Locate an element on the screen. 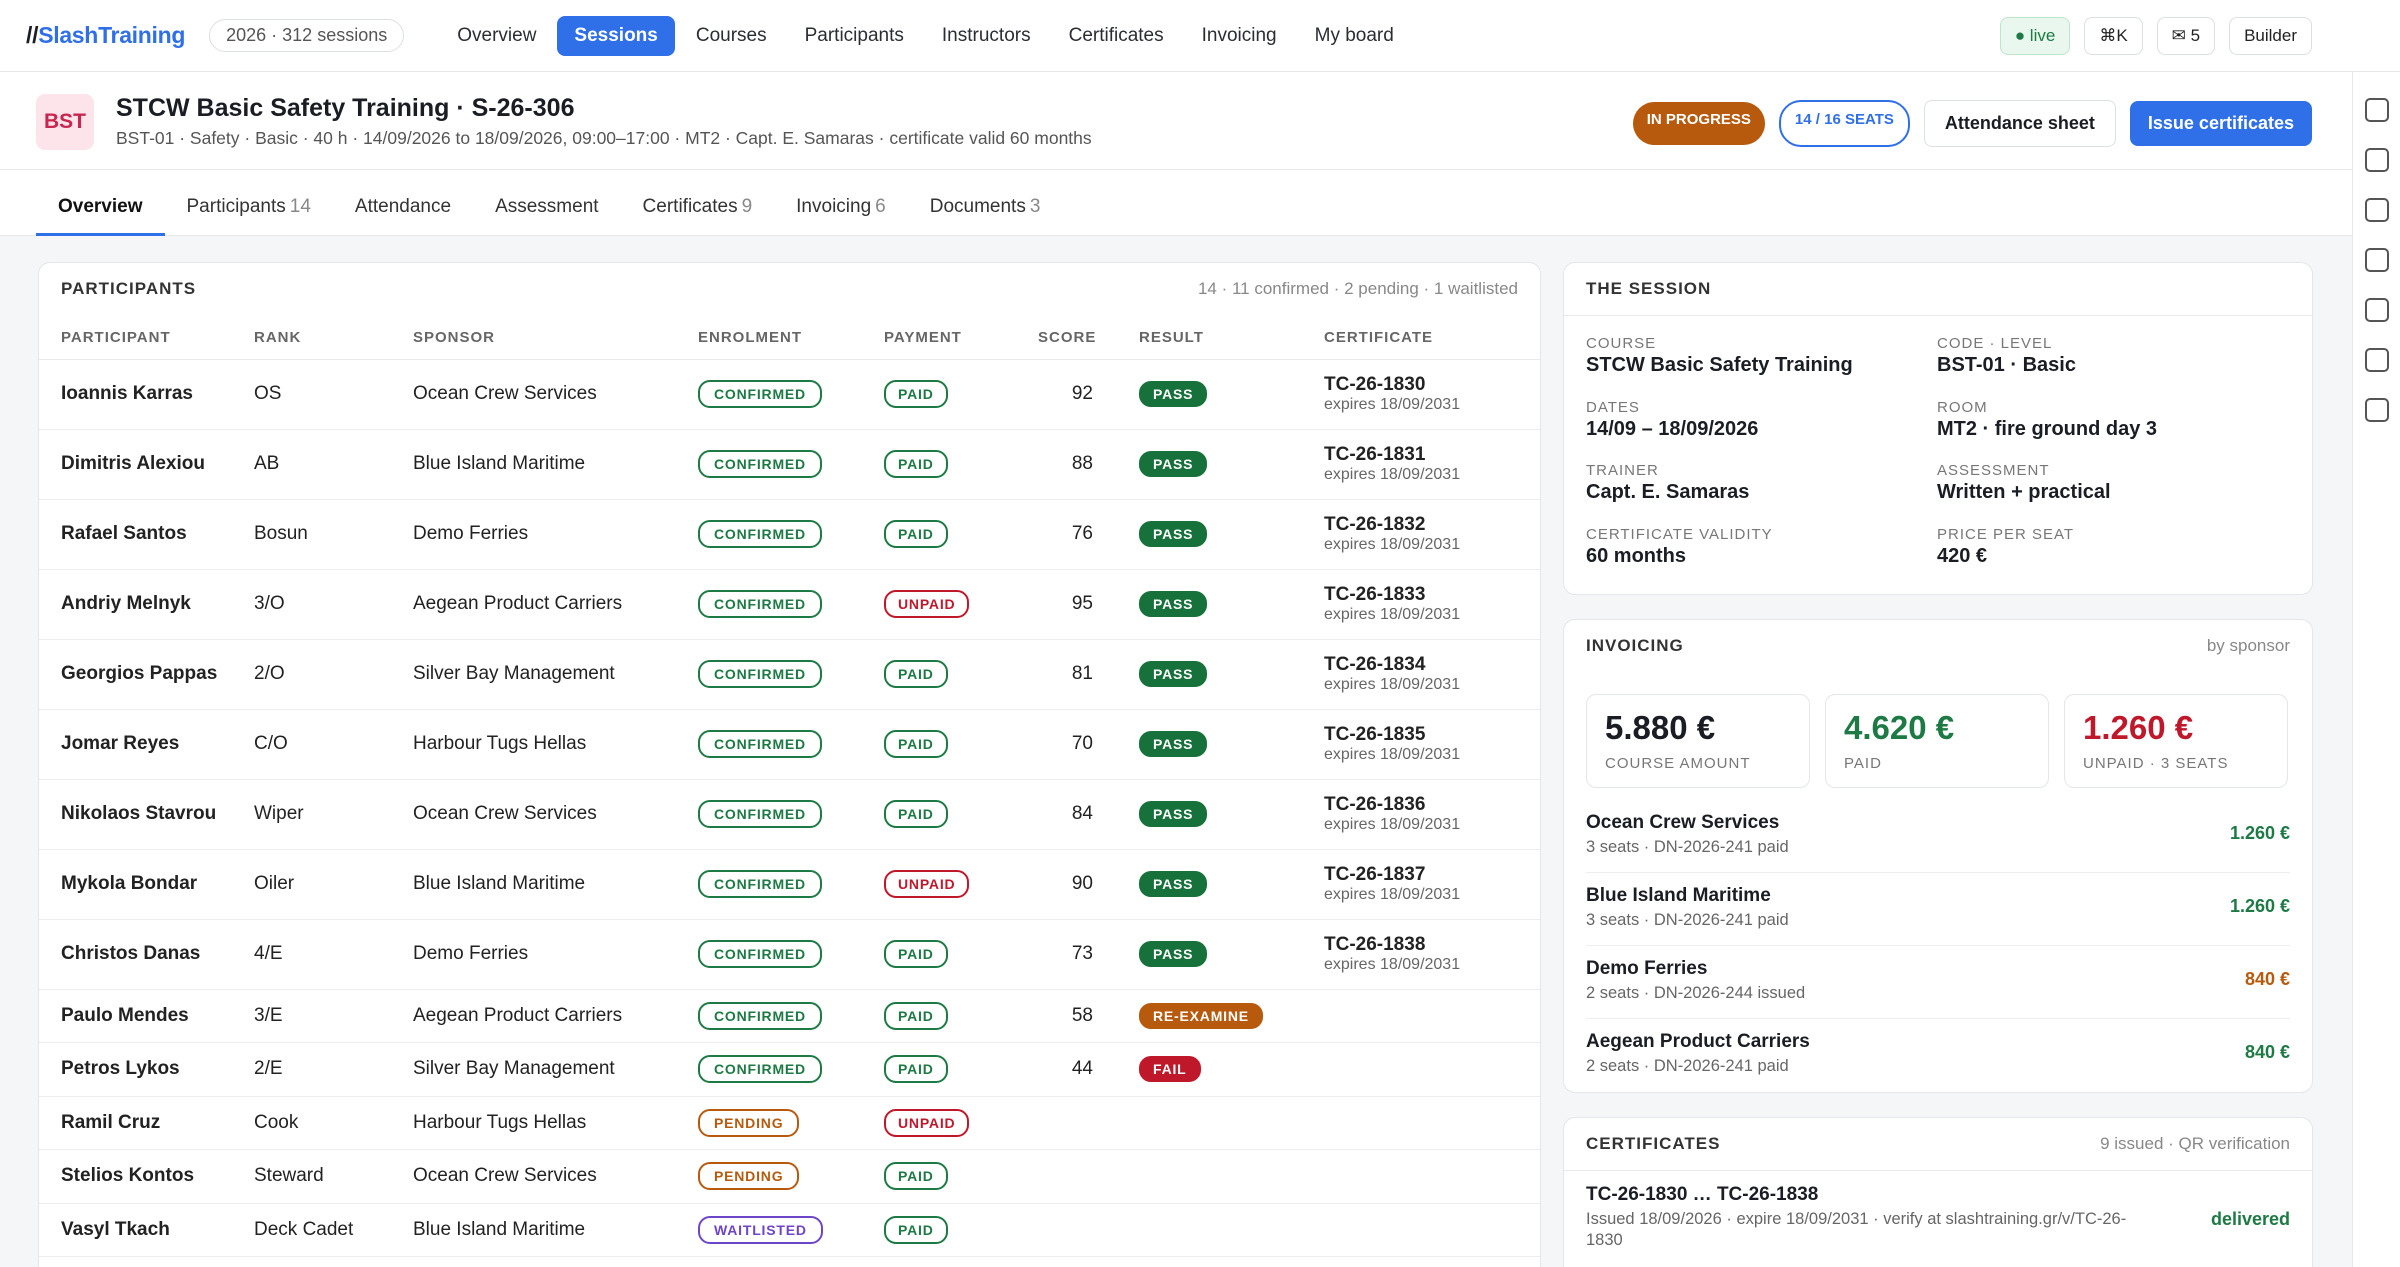 This screenshot has width=2400, height=1267. participant-name: Jomar Reyes is located at coordinates (146, 744).